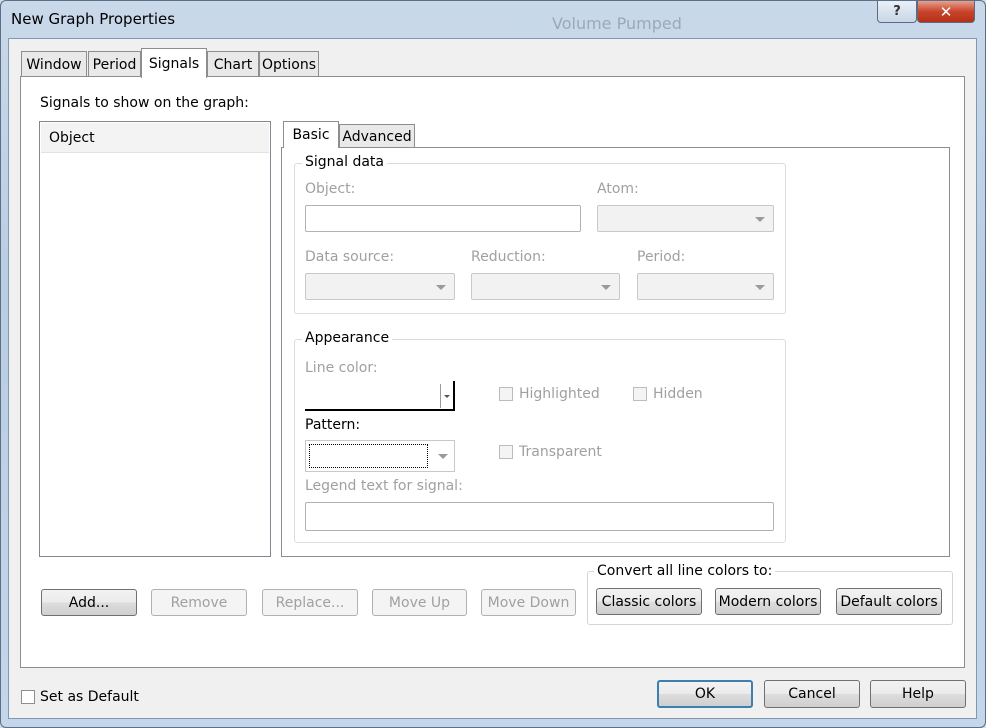  Describe the element at coordinates (347, 338) in the screenshot. I see `appearance-group-title: Appearance` at that location.